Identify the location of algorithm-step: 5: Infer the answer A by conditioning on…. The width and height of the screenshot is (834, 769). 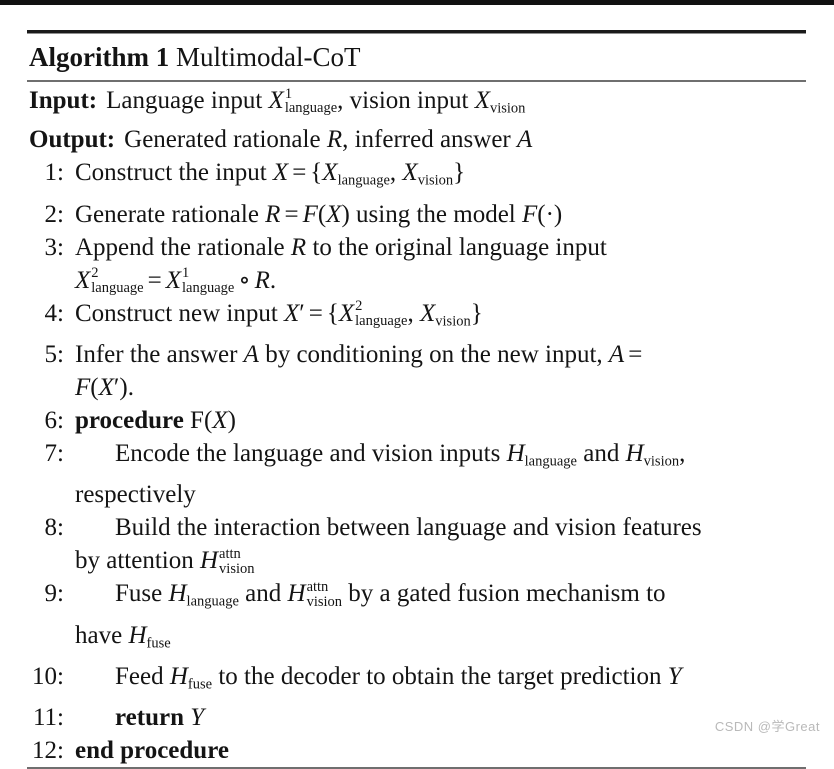
(416, 371).